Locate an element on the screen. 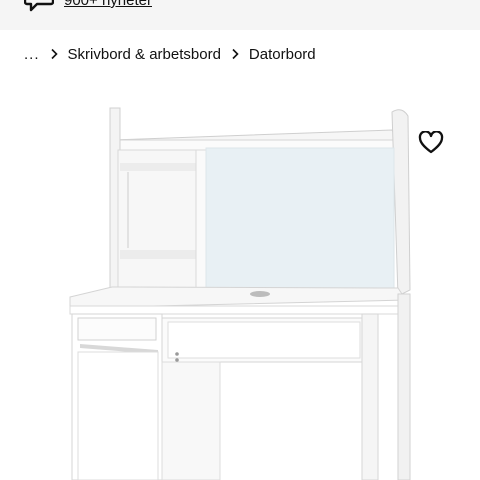 The width and height of the screenshot is (480, 480). breadcrumb-item-desks: Skrivbord & arbetsbord is located at coordinates (144, 54).